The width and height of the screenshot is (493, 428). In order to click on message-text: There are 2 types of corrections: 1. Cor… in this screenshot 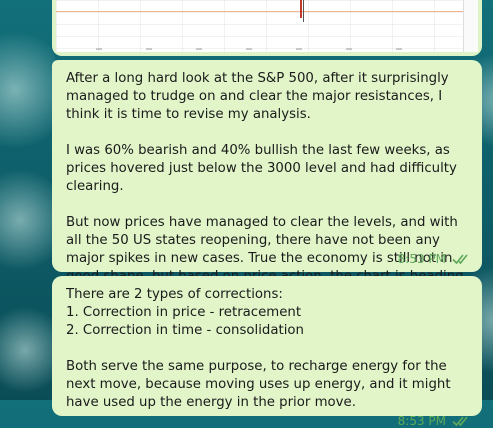, I will do `click(185, 312)`.